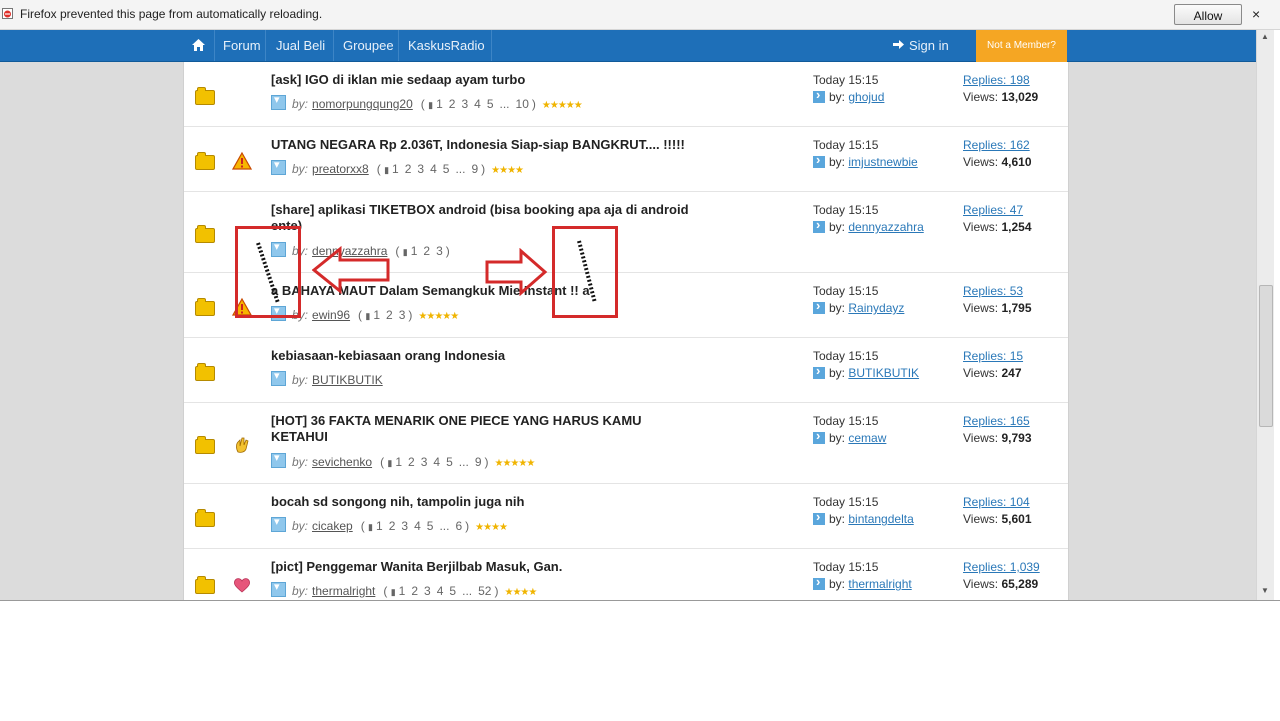 The width and height of the screenshot is (1280, 721). I want to click on last-post-user: cemaw, so click(867, 438).